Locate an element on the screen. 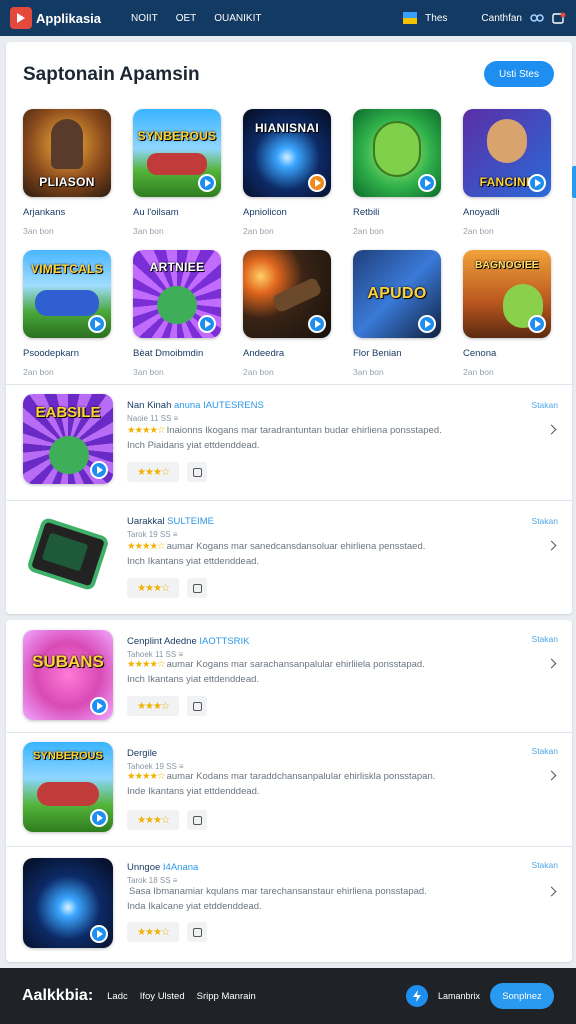 This screenshot has width=576, height=1024. list-item-title: Nan Kinah anuna IAUTESRENS is located at coordinates (195, 405).